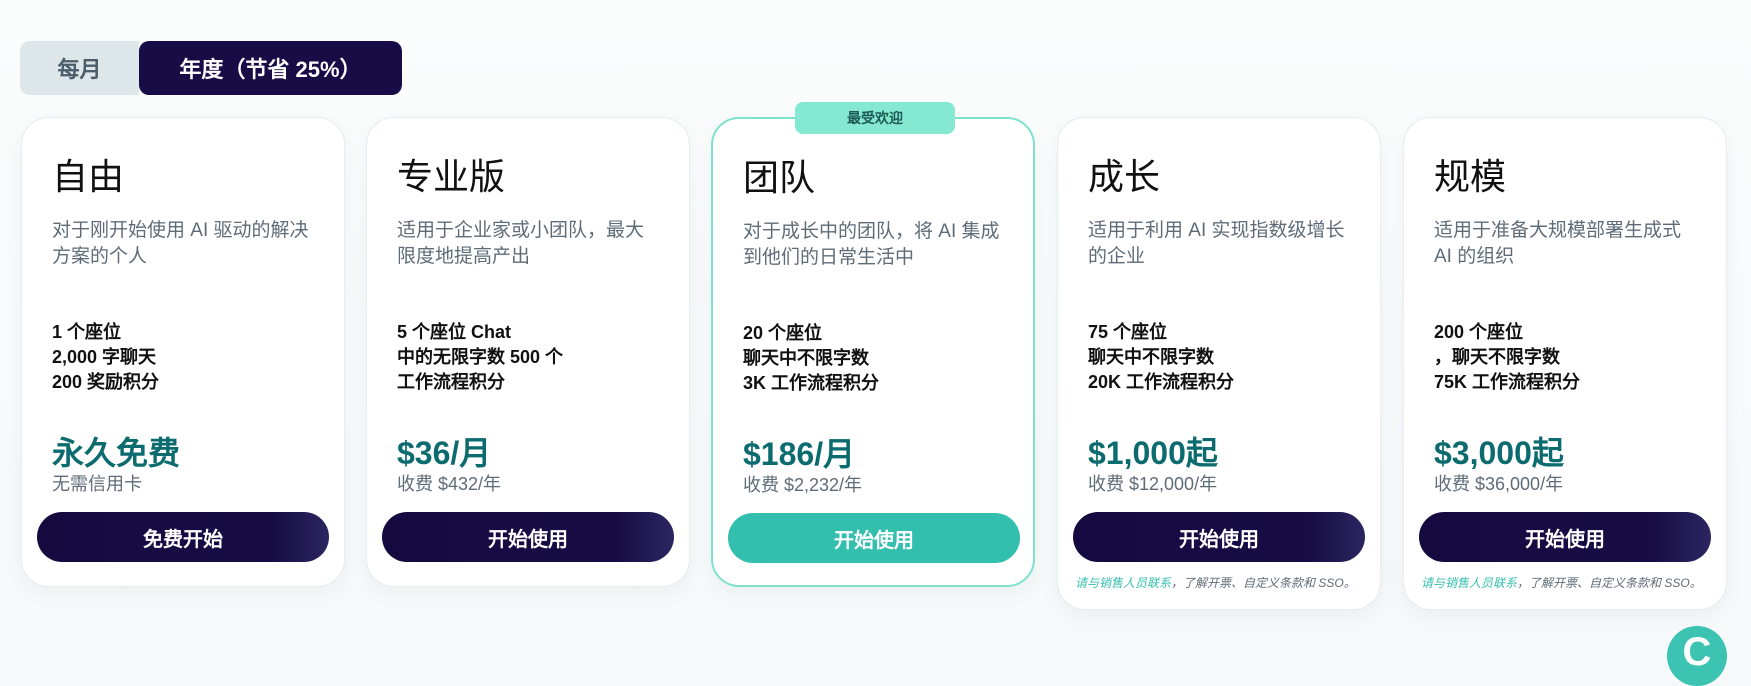  I want to click on plan-features: 200 个座位 ，聊天不限字数 75K 工作流程积分, so click(1507, 357).